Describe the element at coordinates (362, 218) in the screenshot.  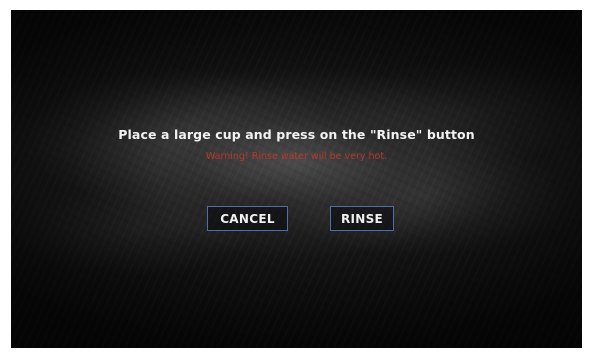
I see `rinse-button: RINSE` at that location.